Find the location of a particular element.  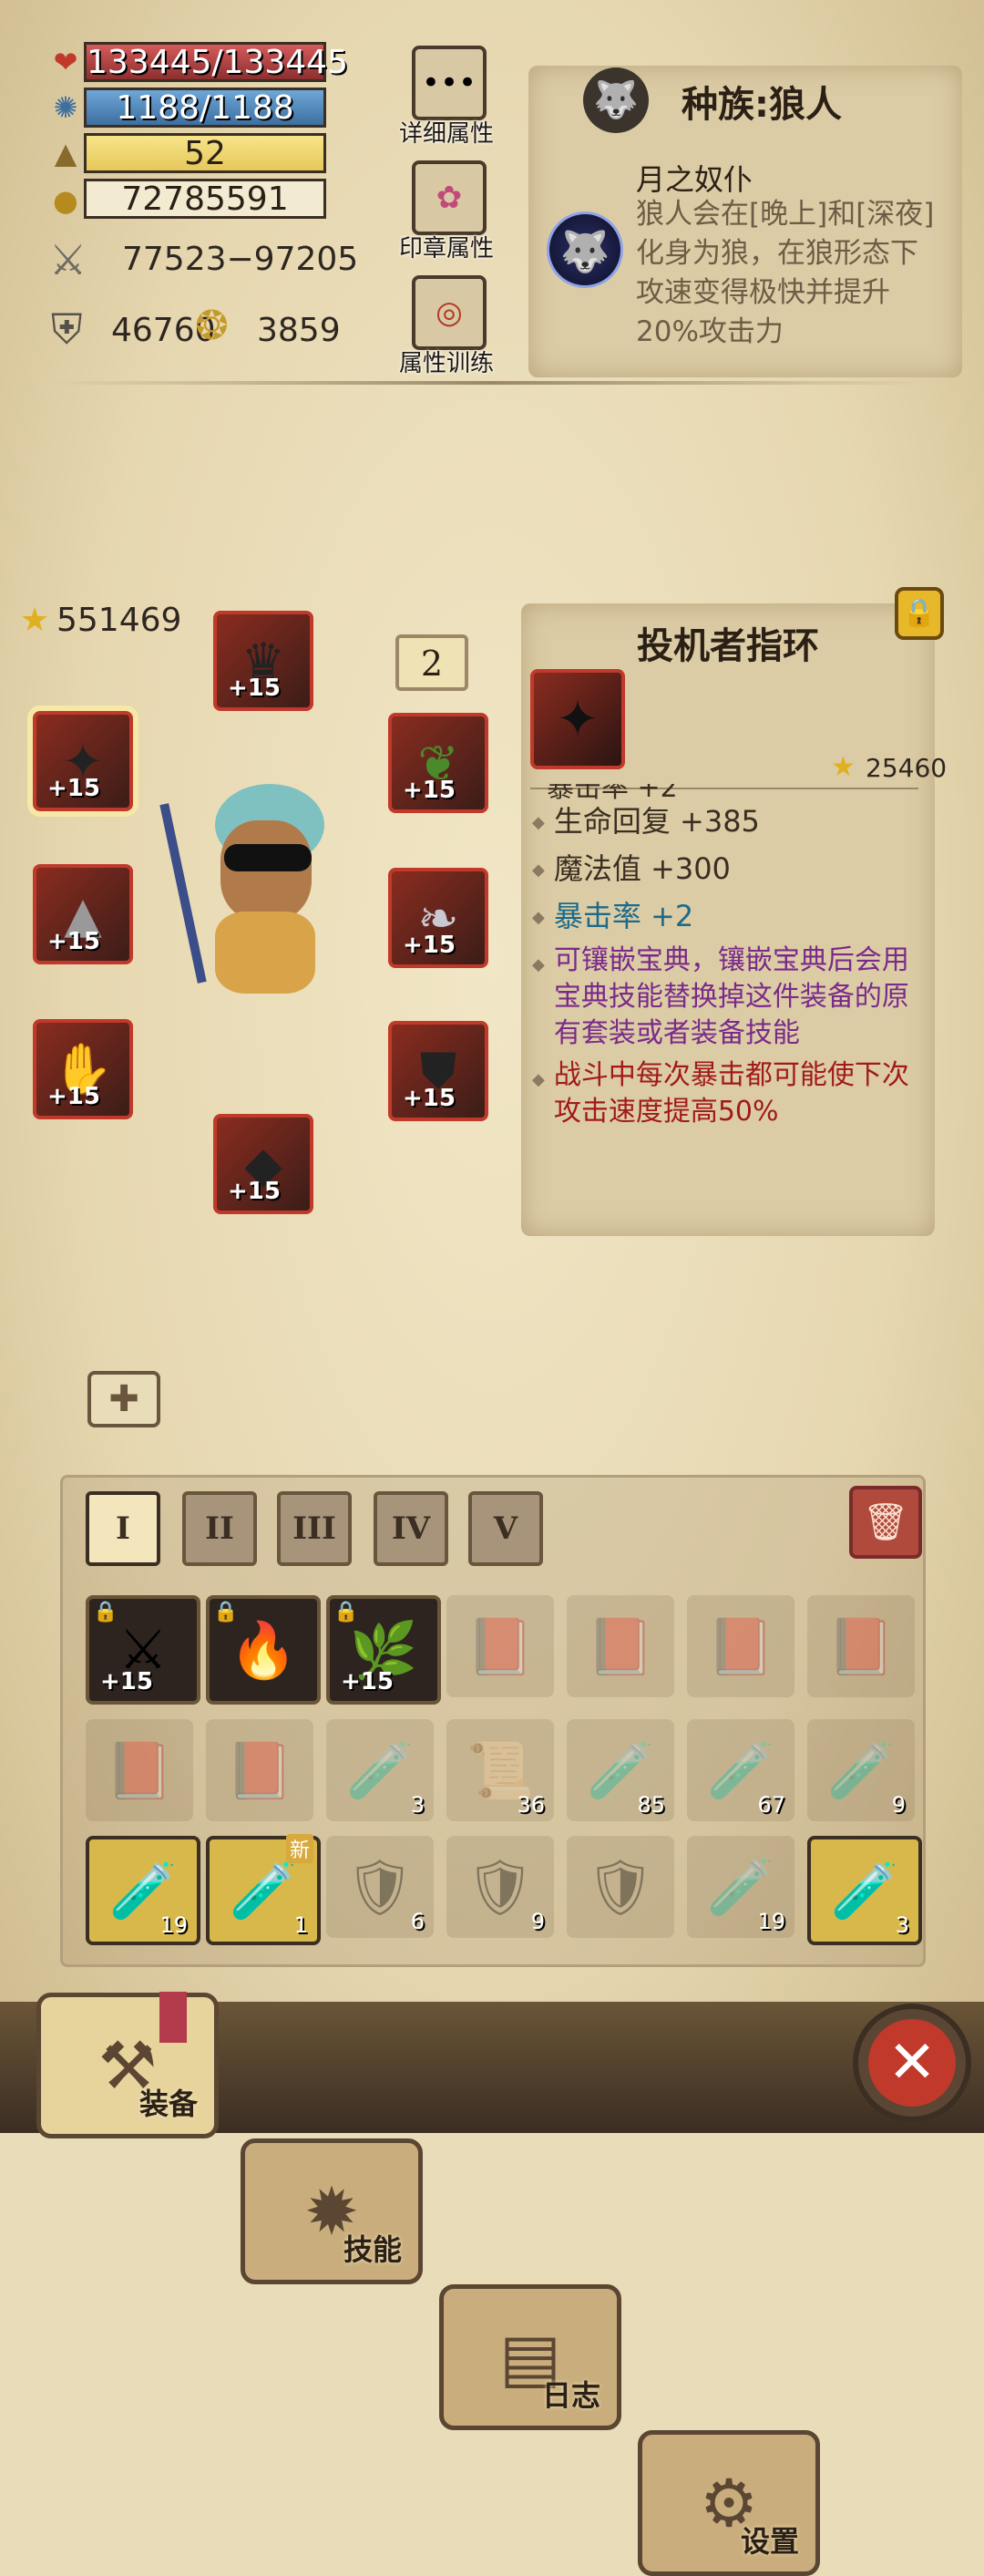

partial-attr: 暴击率 +2 is located at coordinates (613, 792).